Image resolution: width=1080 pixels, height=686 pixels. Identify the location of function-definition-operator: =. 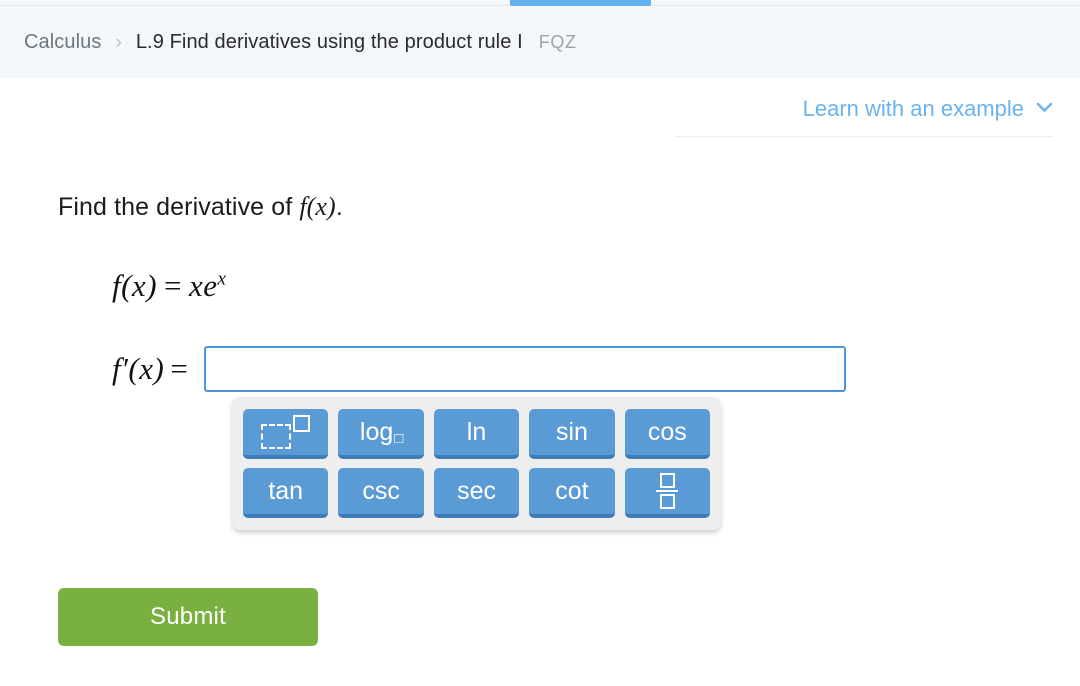
(173, 285).